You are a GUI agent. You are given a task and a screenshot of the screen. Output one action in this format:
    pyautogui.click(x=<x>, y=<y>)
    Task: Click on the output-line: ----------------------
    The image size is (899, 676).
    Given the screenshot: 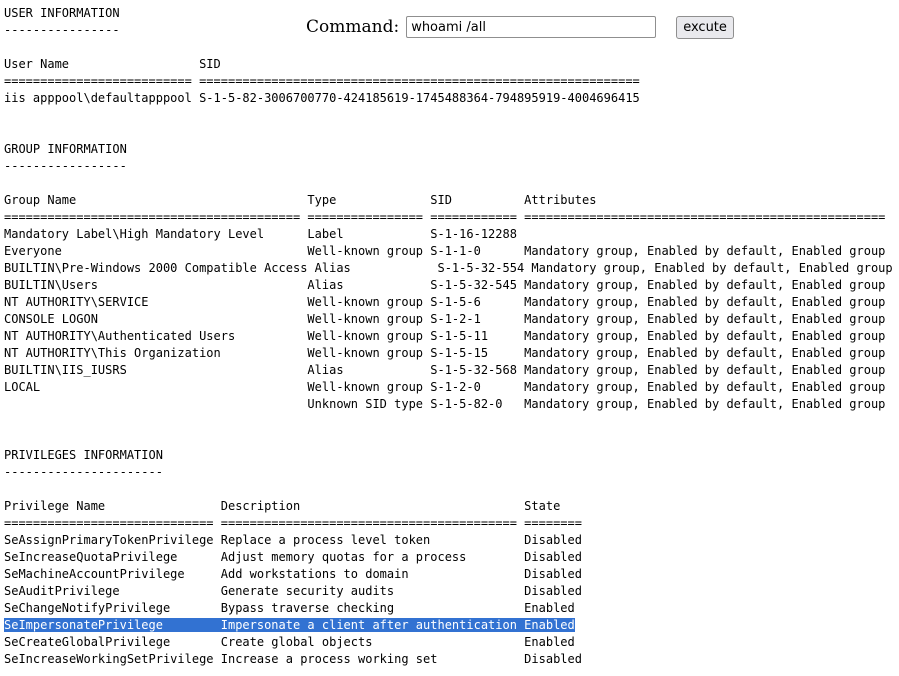 What is the action you would take?
    pyautogui.click(x=83, y=472)
    